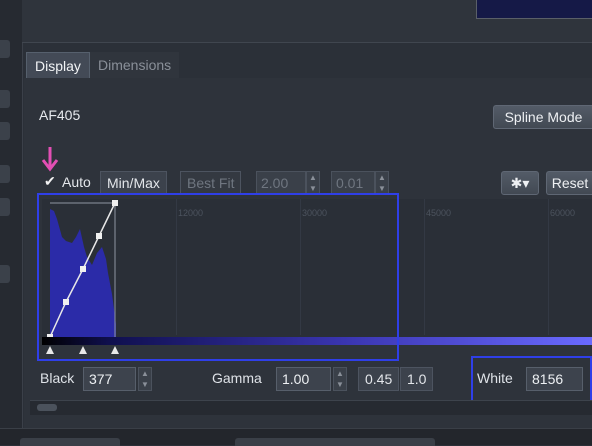  What do you see at coordinates (11, 222) in the screenshot?
I see `left-toolbar` at bounding box center [11, 222].